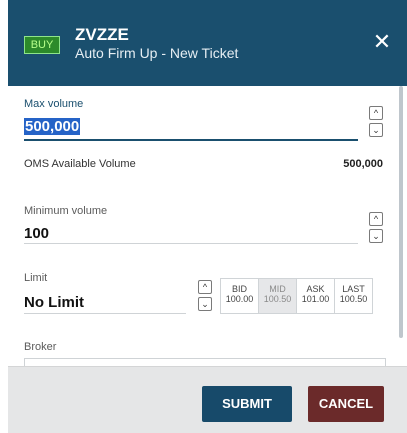 The height and width of the screenshot is (433, 407). What do you see at coordinates (191, 140) in the screenshot?
I see `max-volume-underline` at bounding box center [191, 140].